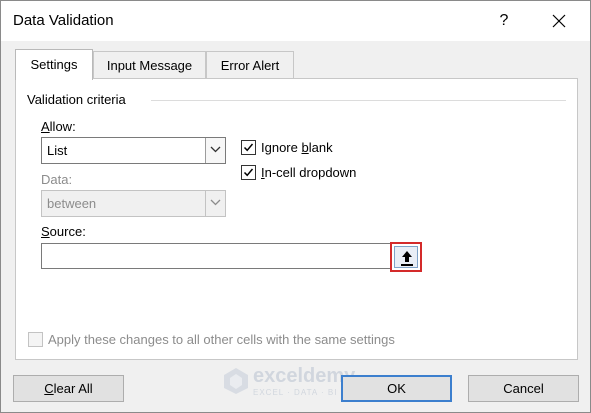  What do you see at coordinates (57, 179) in the screenshot?
I see `data-label: Data:` at bounding box center [57, 179].